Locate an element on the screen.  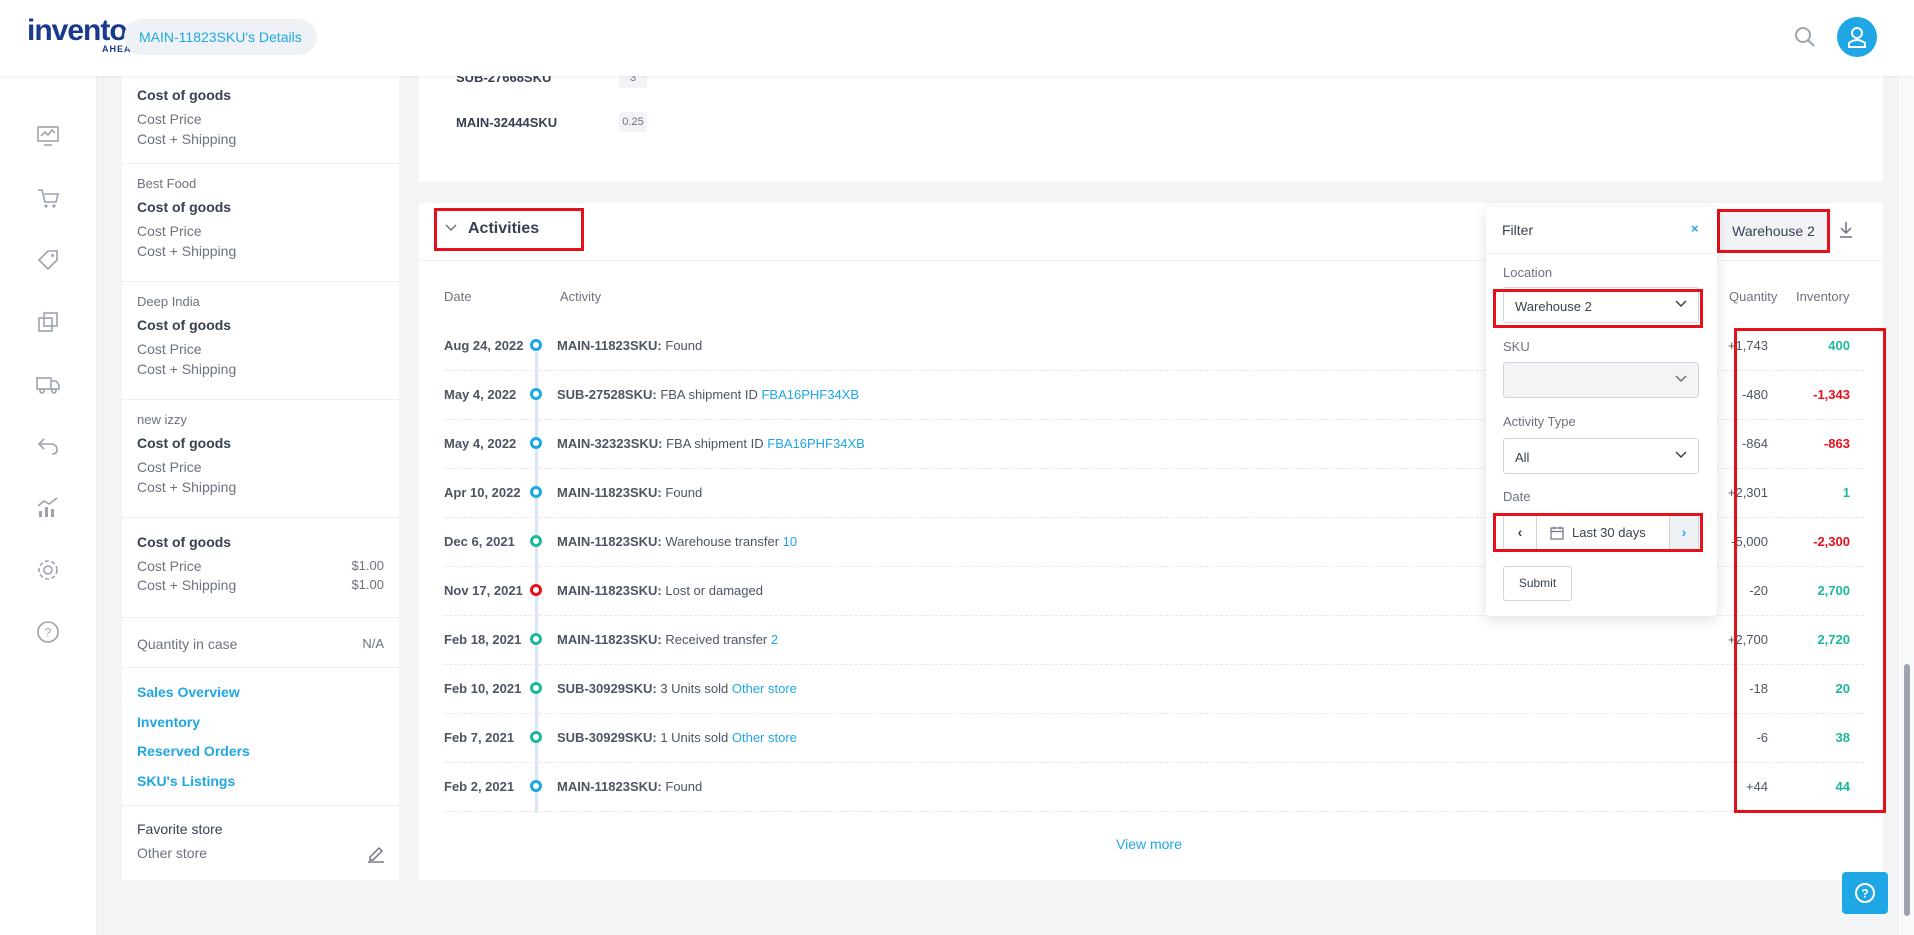
link-sku-listings: SKU's Listings is located at coordinates (186, 781).